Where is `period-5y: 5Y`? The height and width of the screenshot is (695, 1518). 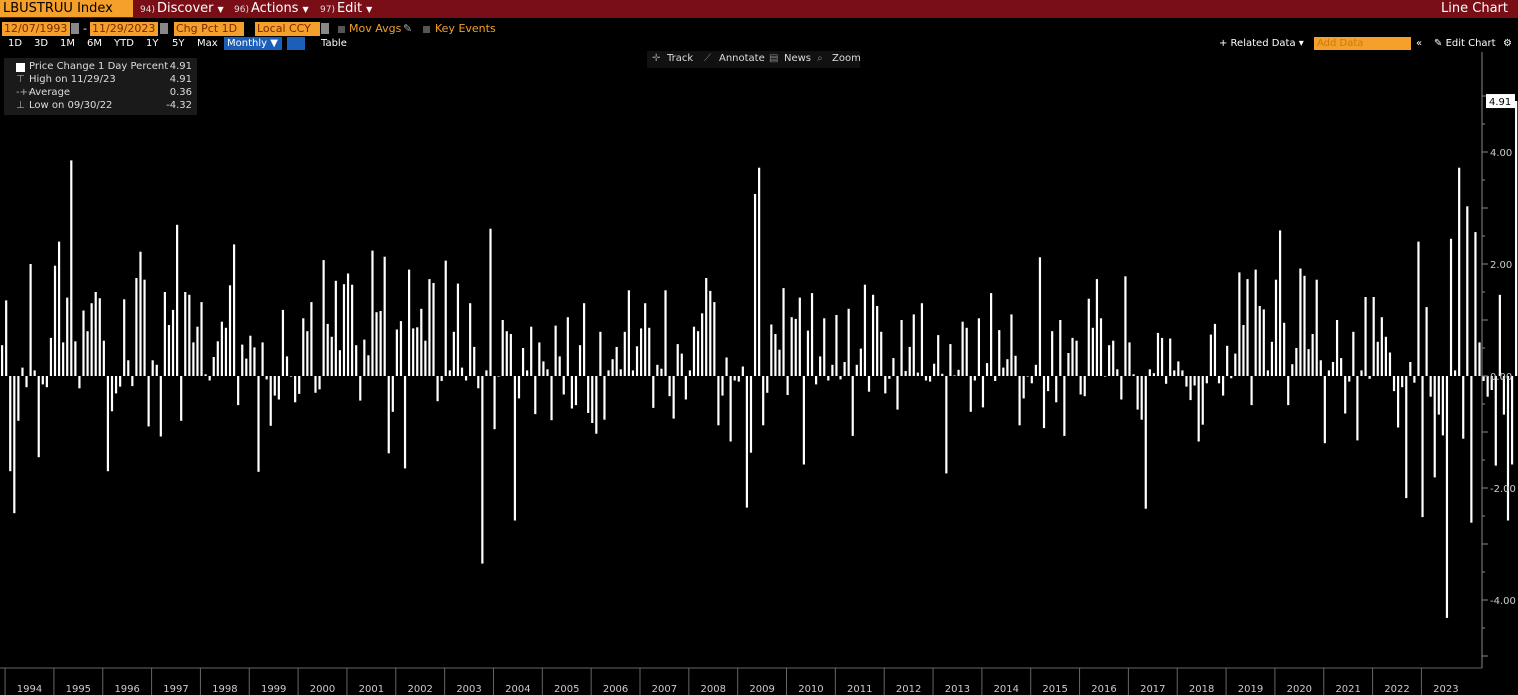
period-5y: 5Y is located at coordinates (178, 44).